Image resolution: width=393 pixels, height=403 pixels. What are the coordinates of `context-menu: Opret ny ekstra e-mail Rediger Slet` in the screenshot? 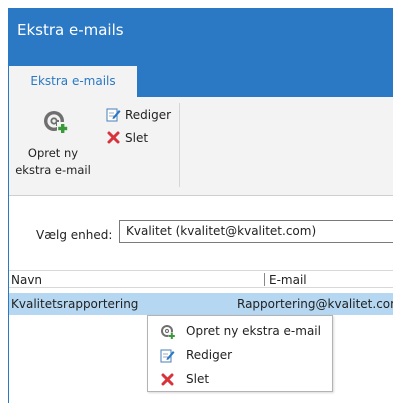 It's located at (240, 353).